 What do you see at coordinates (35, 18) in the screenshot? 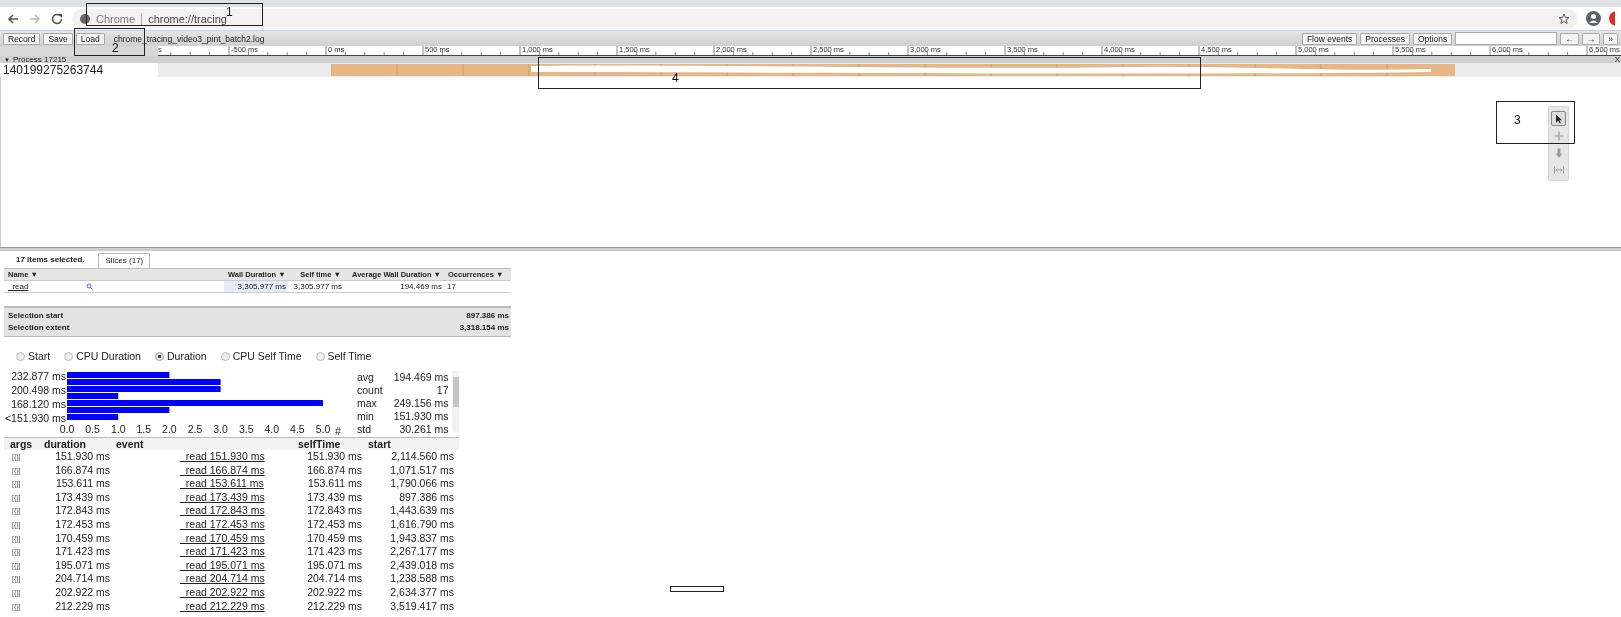
I see `forward-icon` at bounding box center [35, 18].